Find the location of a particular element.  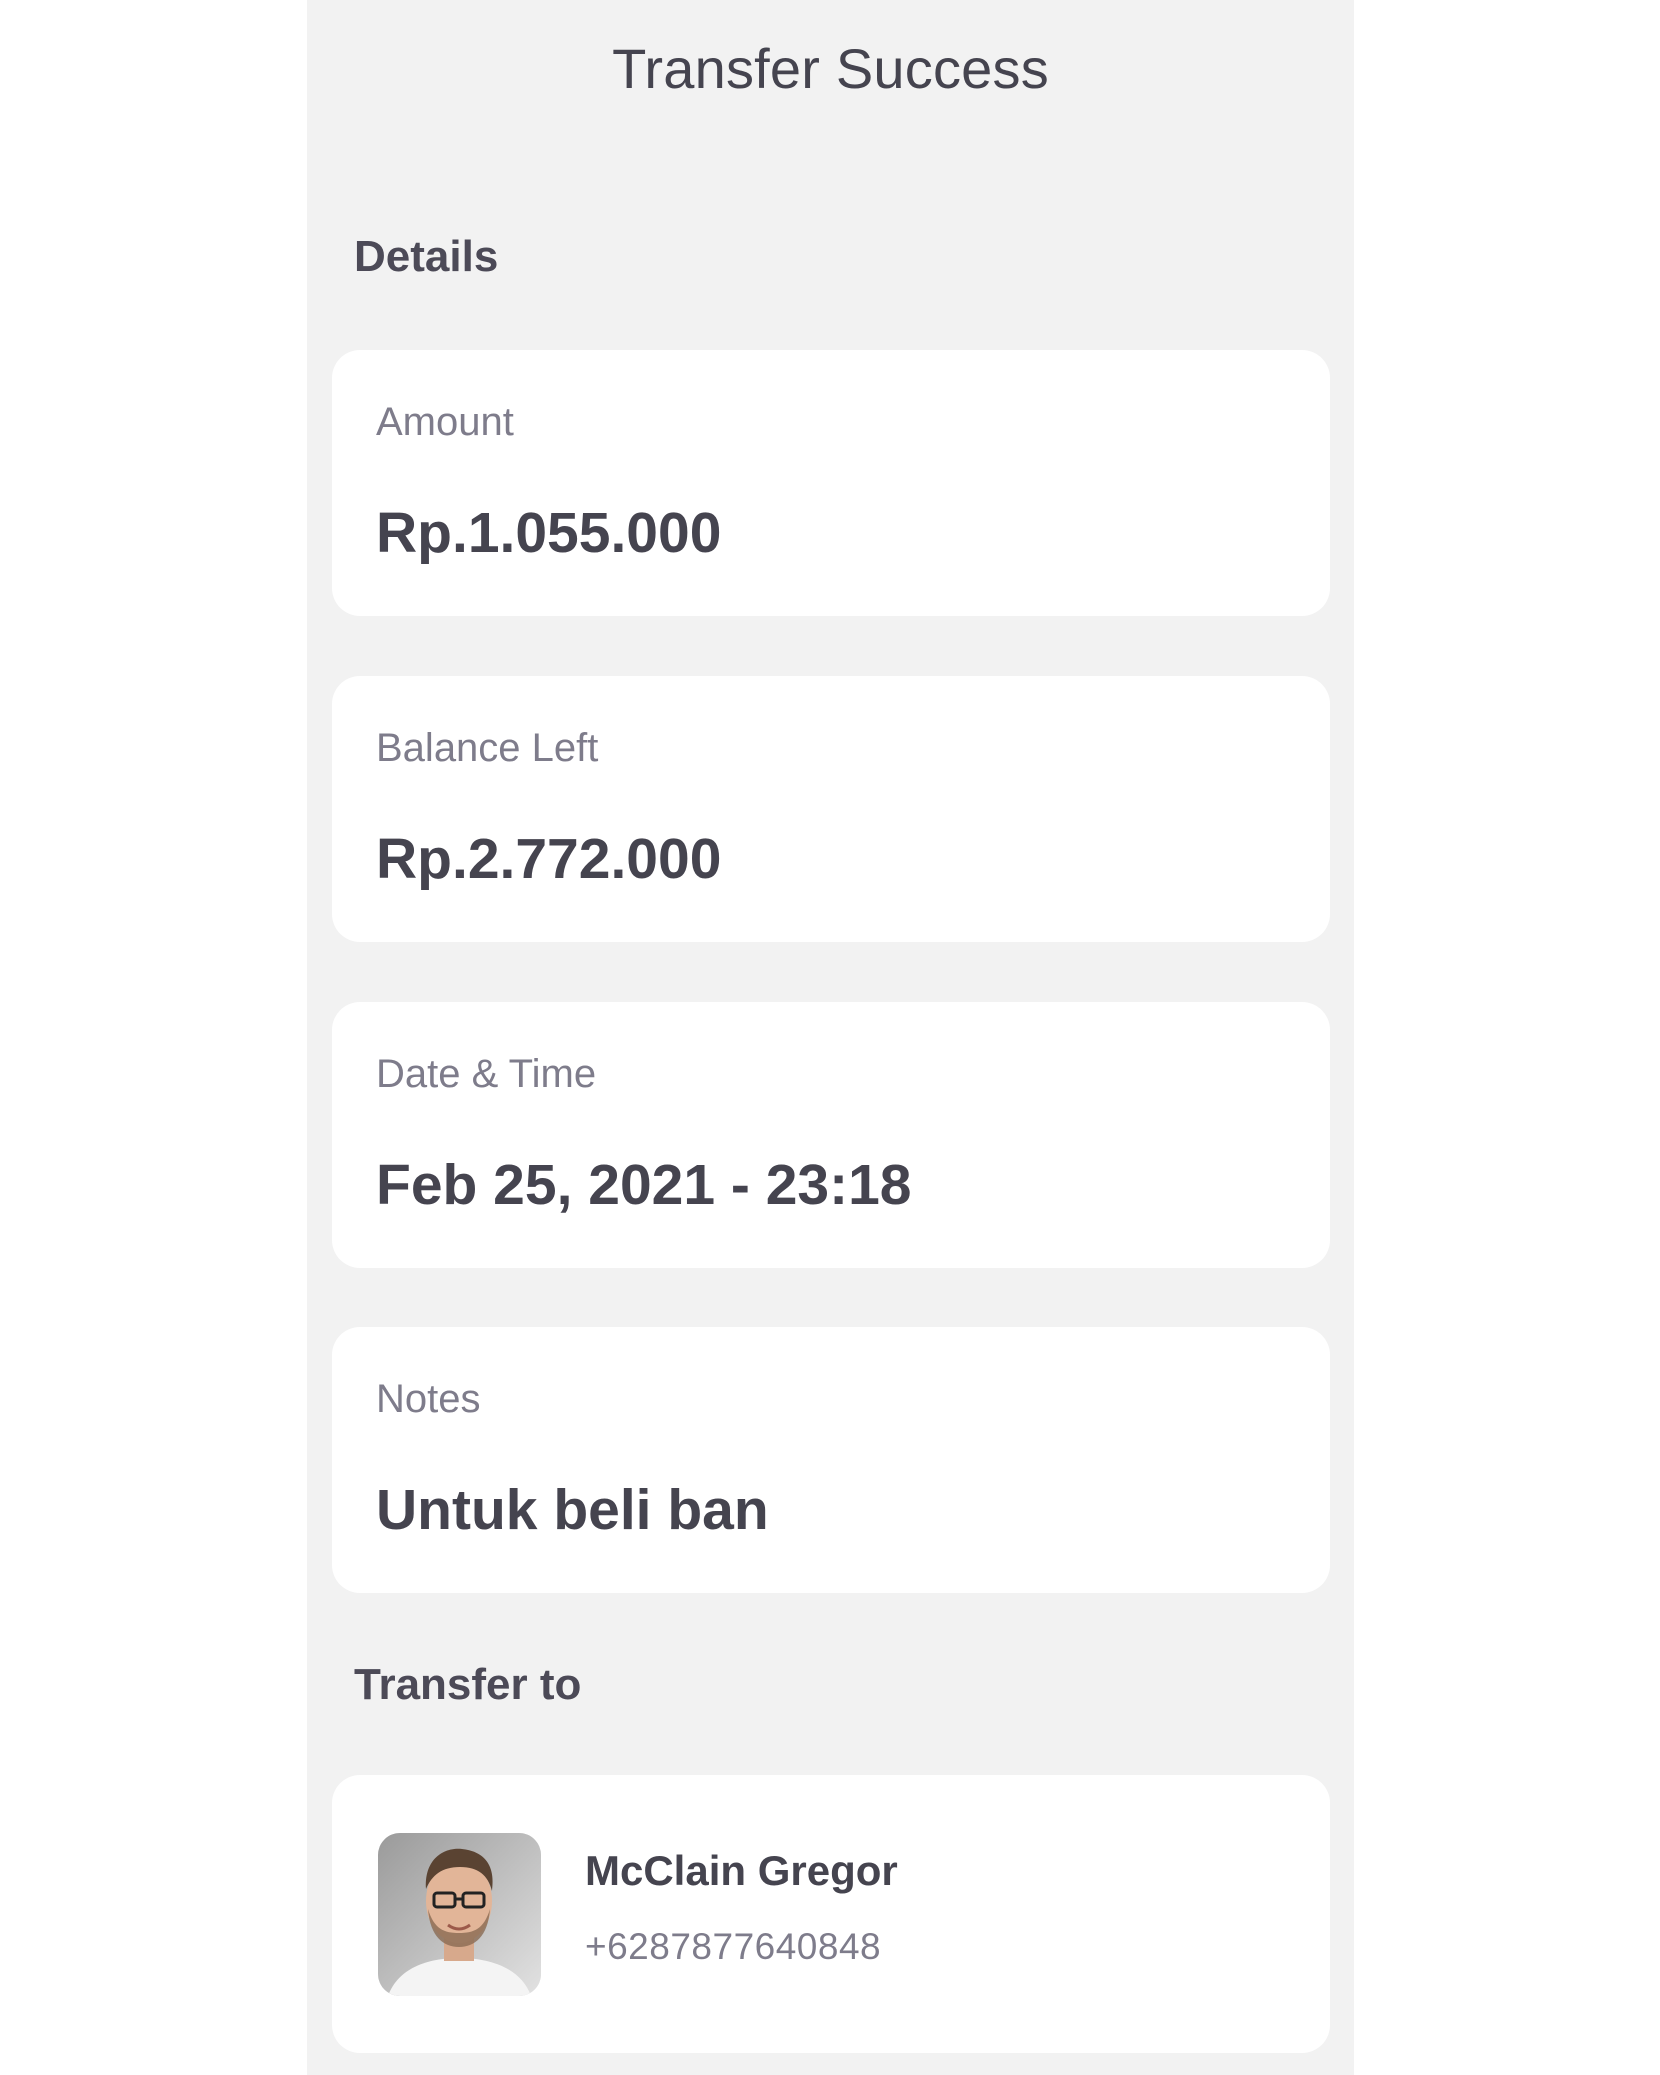

balance-left-card: Balance Left Rp.2.772.000 is located at coordinates (831, 809).